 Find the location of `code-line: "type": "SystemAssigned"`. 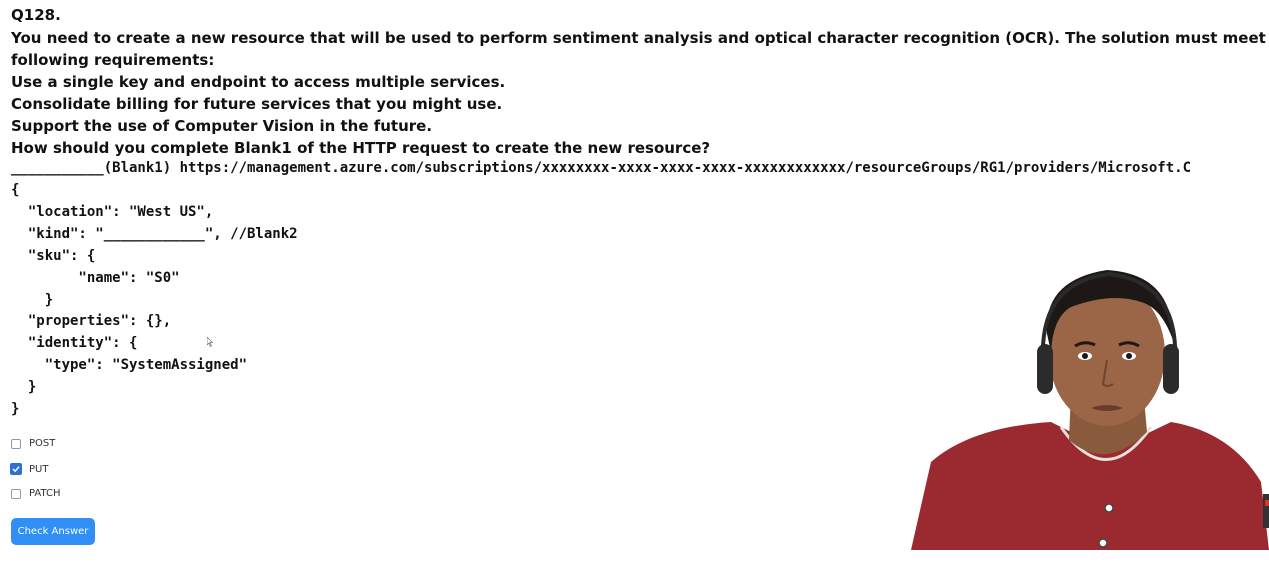

code-line: "type": "SystemAssigned" is located at coordinates (129, 365).